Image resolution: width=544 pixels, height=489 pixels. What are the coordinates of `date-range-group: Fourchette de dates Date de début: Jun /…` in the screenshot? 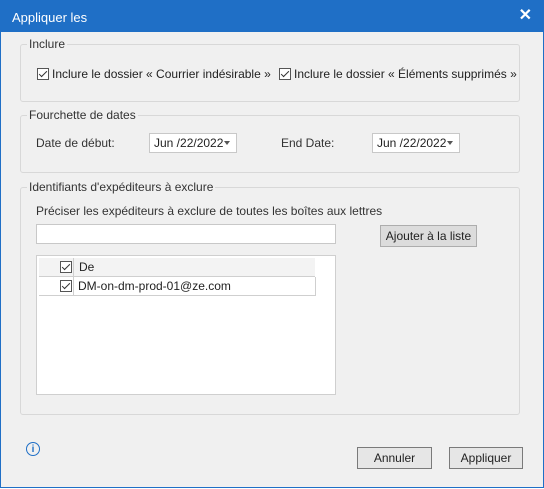 It's located at (270, 140).